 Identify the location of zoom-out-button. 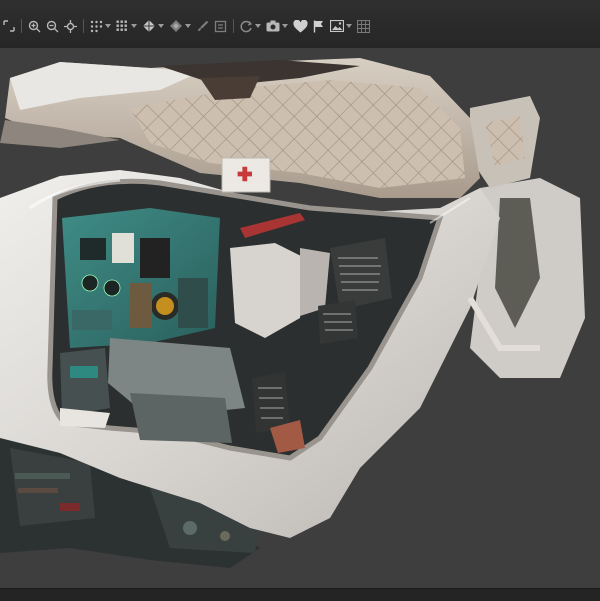
(52, 26).